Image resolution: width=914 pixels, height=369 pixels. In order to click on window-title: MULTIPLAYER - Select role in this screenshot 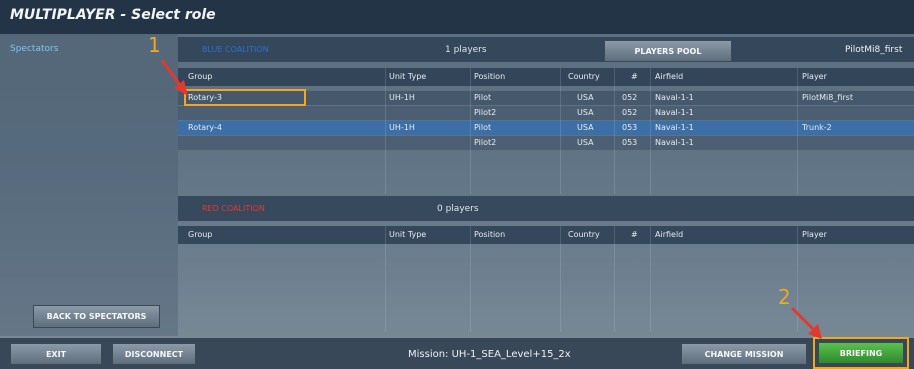, I will do `click(113, 15)`.